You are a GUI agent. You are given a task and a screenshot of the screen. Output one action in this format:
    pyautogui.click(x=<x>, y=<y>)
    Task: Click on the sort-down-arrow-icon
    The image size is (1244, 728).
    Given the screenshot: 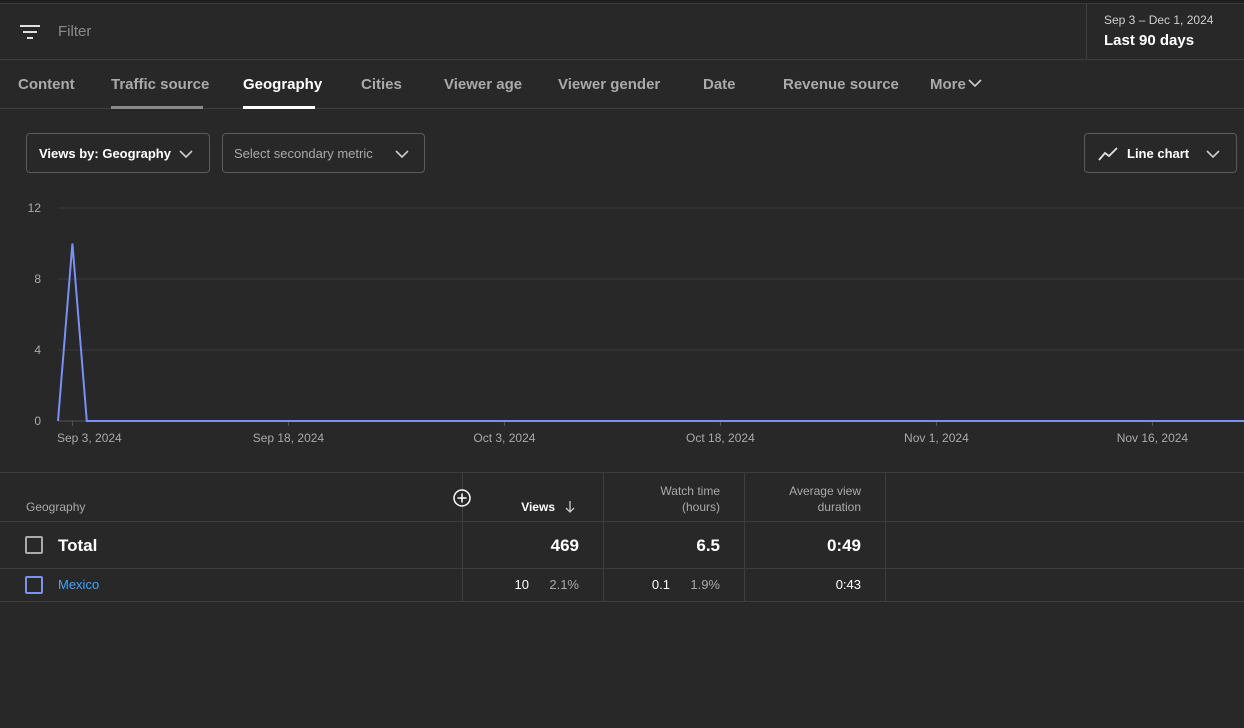 What is the action you would take?
    pyautogui.click(x=570, y=507)
    